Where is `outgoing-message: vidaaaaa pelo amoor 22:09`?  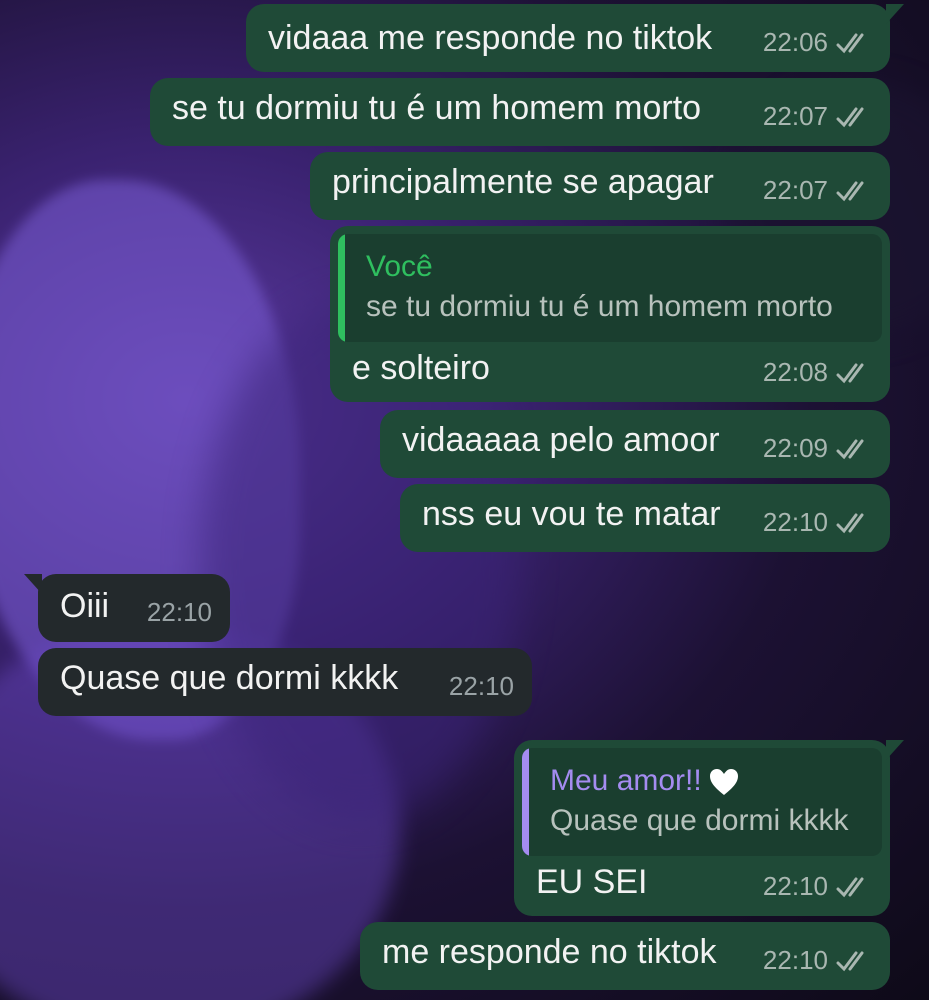
outgoing-message: vidaaaaa pelo amoor 22:09 is located at coordinates (635, 444).